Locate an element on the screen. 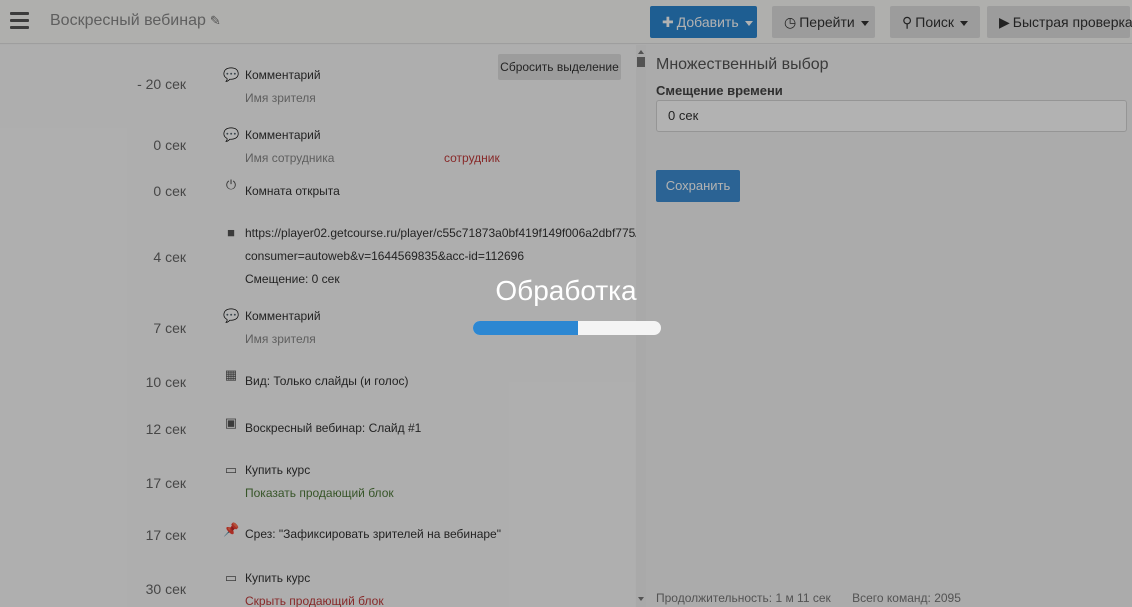 This screenshot has width=1132, height=607. processing-text: Обработка is located at coordinates (566, 290).